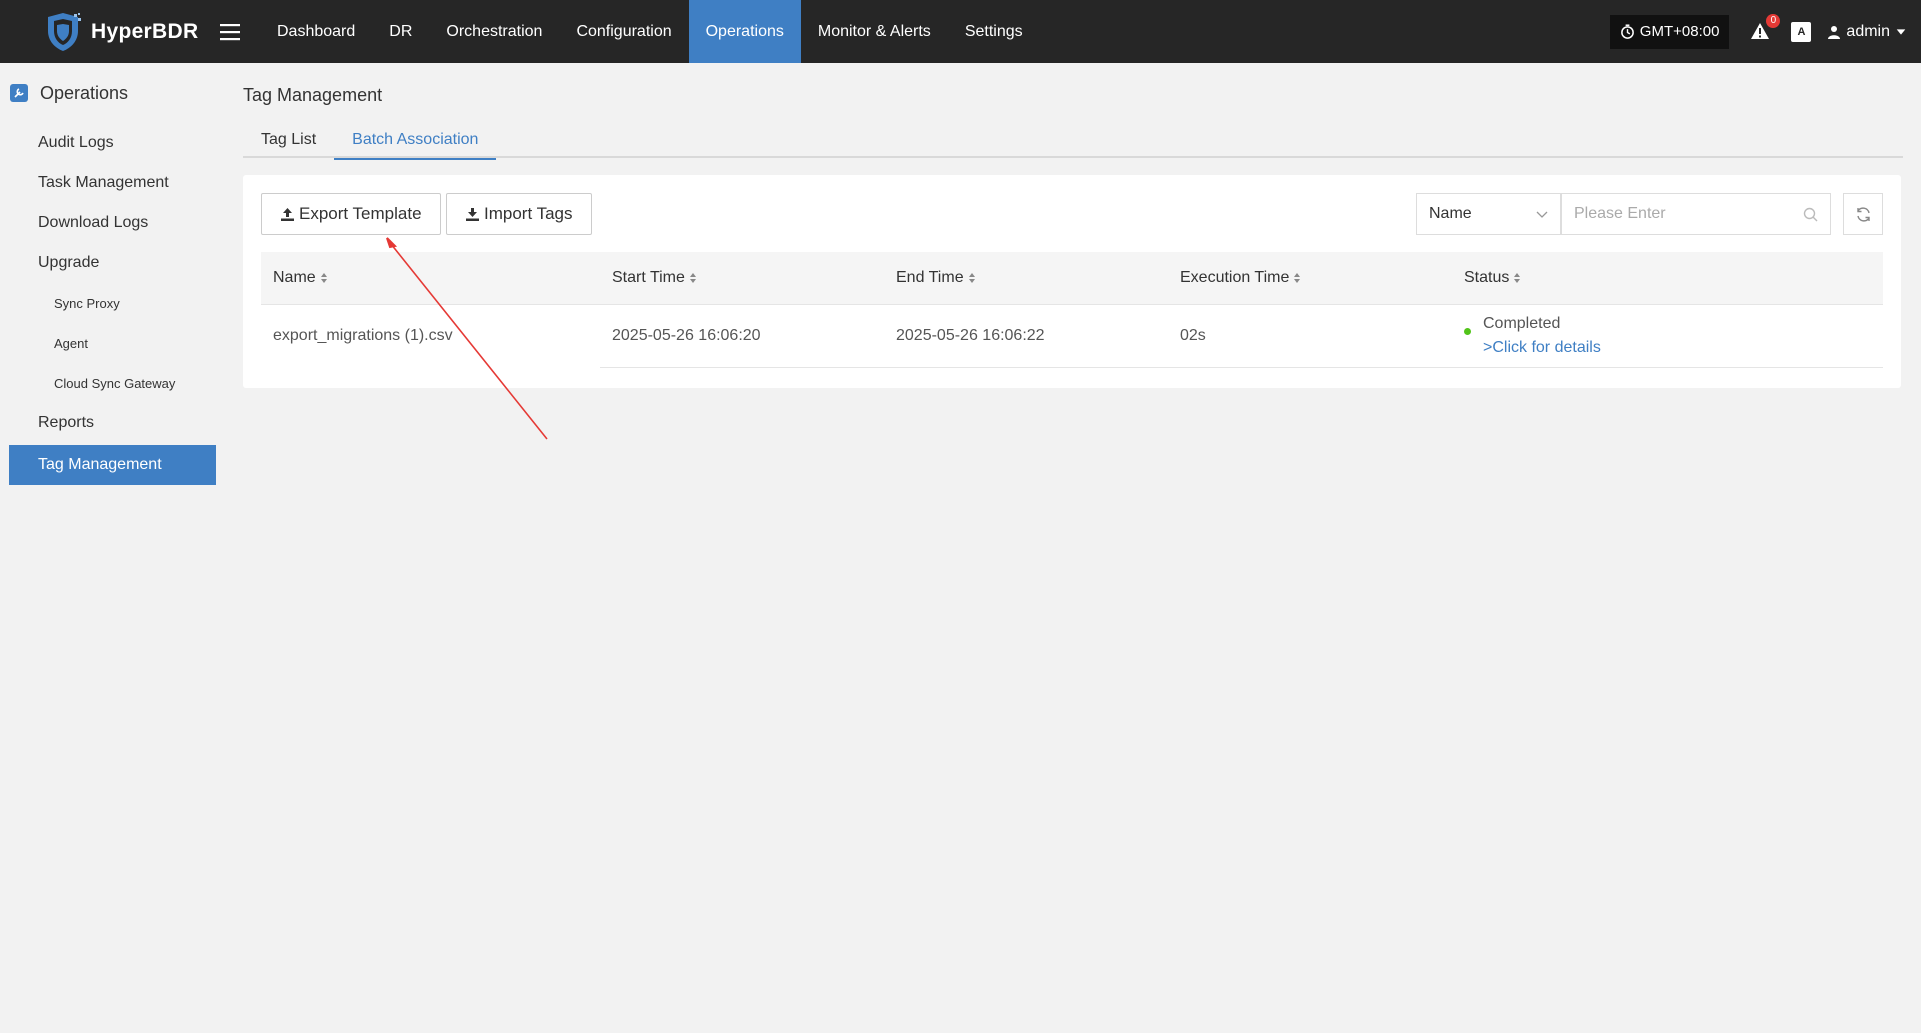 This screenshot has width=1921, height=1033. I want to click on sidebar-item-sync-proxy: Sync Proxy, so click(115, 303).